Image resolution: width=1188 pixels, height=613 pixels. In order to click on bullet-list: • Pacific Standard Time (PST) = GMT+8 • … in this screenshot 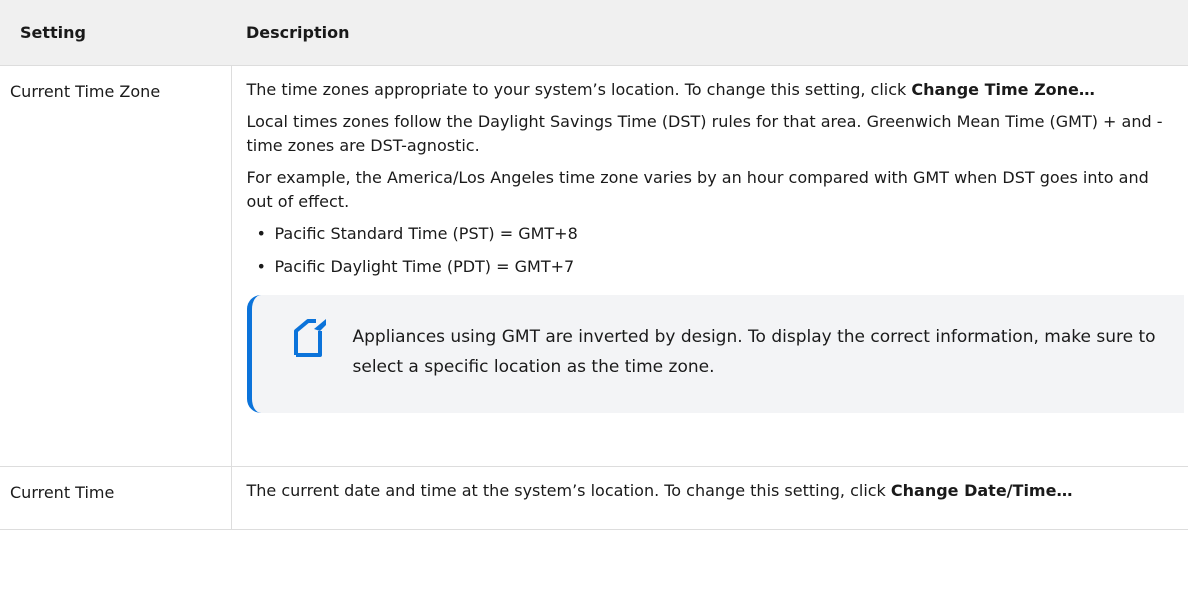, I will do `click(712, 250)`.